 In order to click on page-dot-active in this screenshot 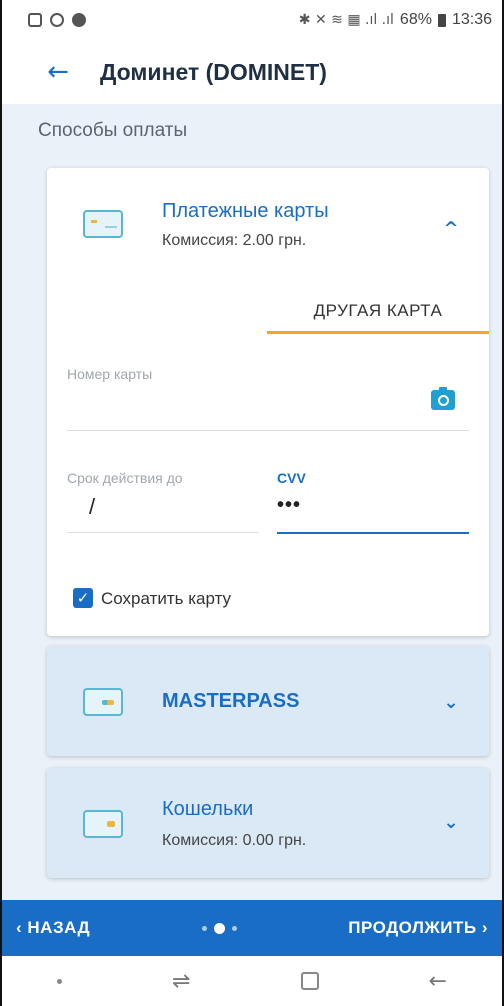, I will do `click(219, 928)`.